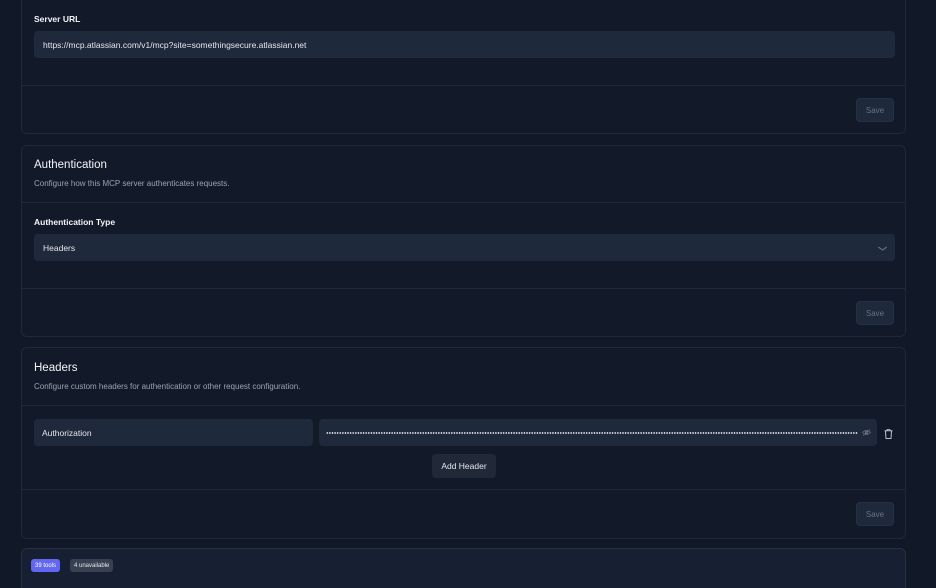 The height and width of the screenshot is (588, 936). Describe the element at coordinates (592, 432) in the screenshot. I see `masked-value` at that location.